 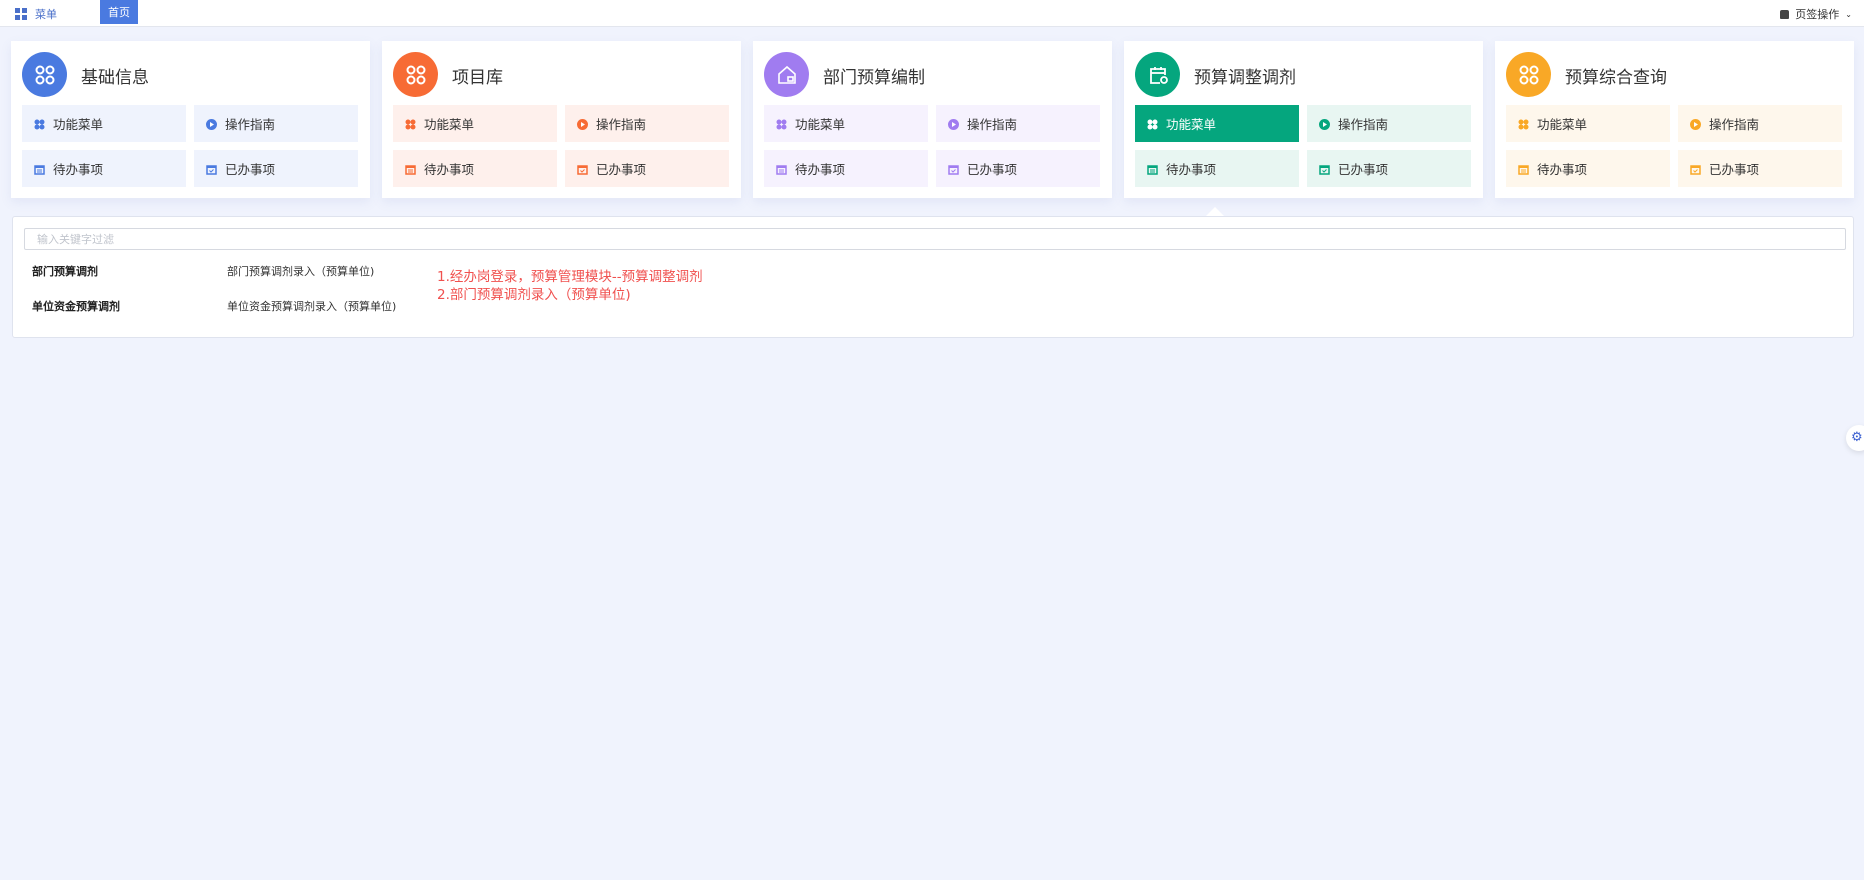 What do you see at coordinates (932, 119) in the screenshot?
I see `module-card: 部门预算编制 功能菜单 操作指南 待办事项 已办事项` at bounding box center [932, 119].